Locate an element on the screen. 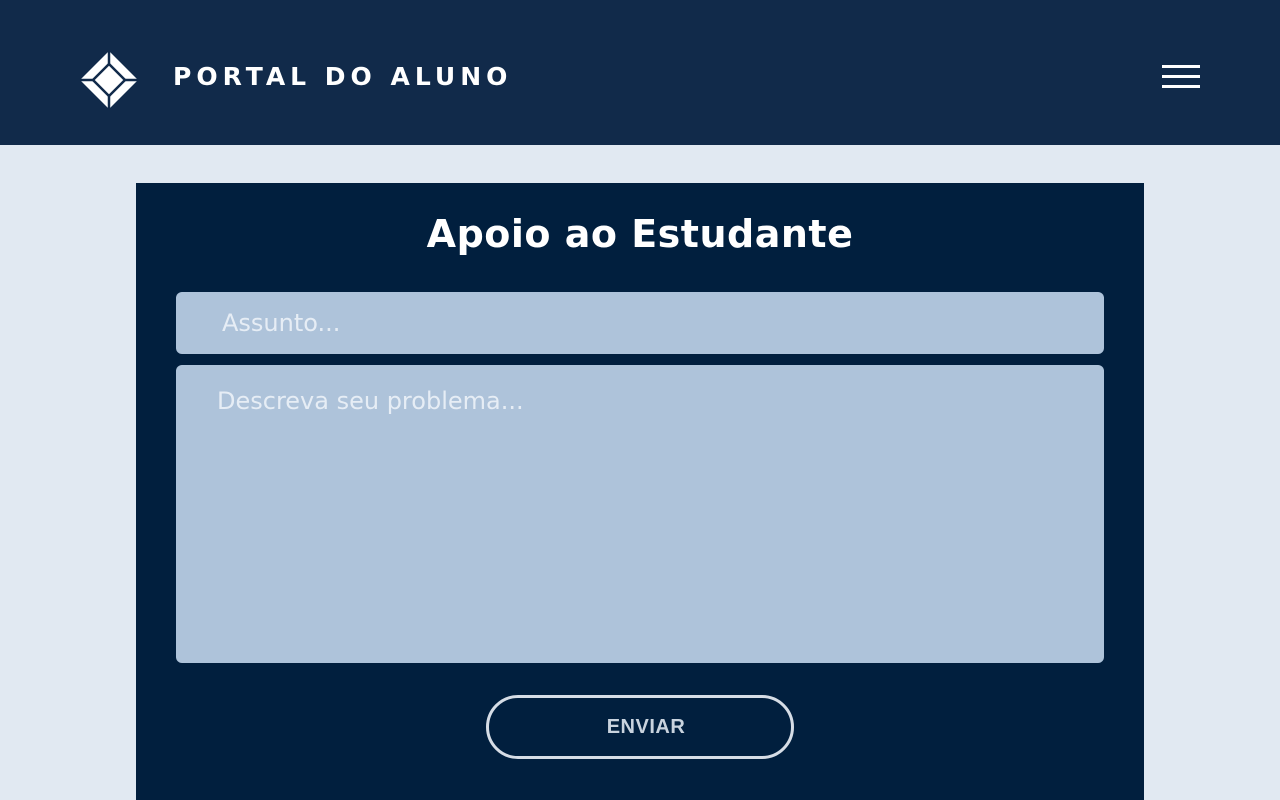  diamond-logo-icon is located at coordinates (109, 80).